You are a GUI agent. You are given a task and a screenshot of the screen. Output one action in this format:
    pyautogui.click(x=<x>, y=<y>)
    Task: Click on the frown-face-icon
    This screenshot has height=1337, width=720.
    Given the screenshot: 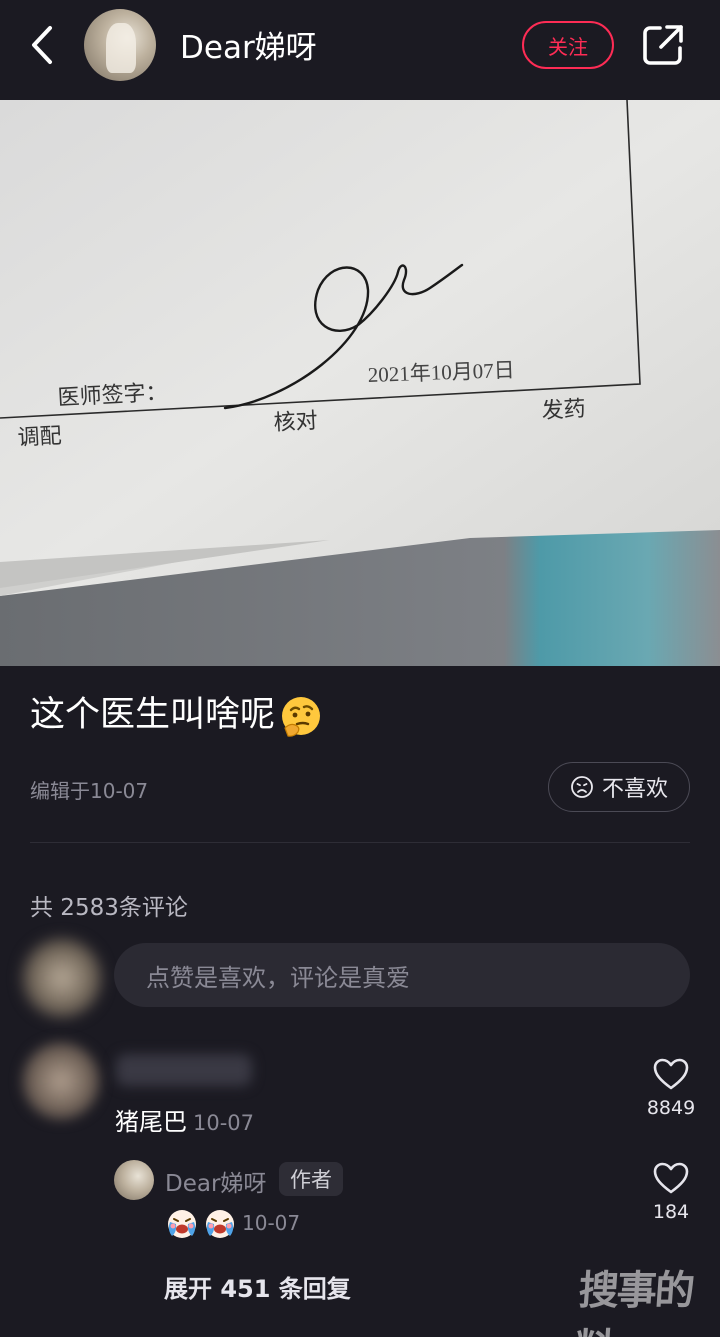 What is the action you would take?
    pyautogui.click(x=582, y=787)
    